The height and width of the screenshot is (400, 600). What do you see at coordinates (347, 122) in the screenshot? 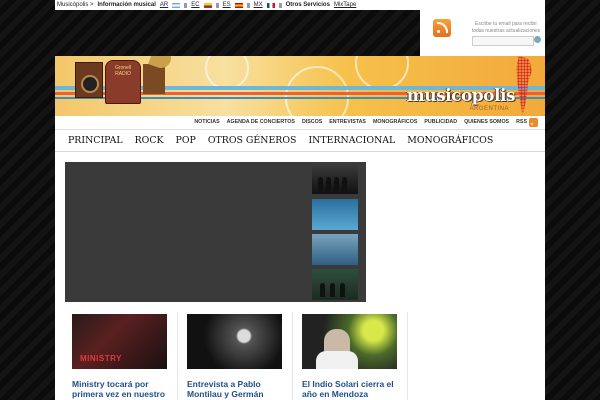
I see `subnav-entrevistas: ENTREVISTAS` at bounding box center [347, 122].